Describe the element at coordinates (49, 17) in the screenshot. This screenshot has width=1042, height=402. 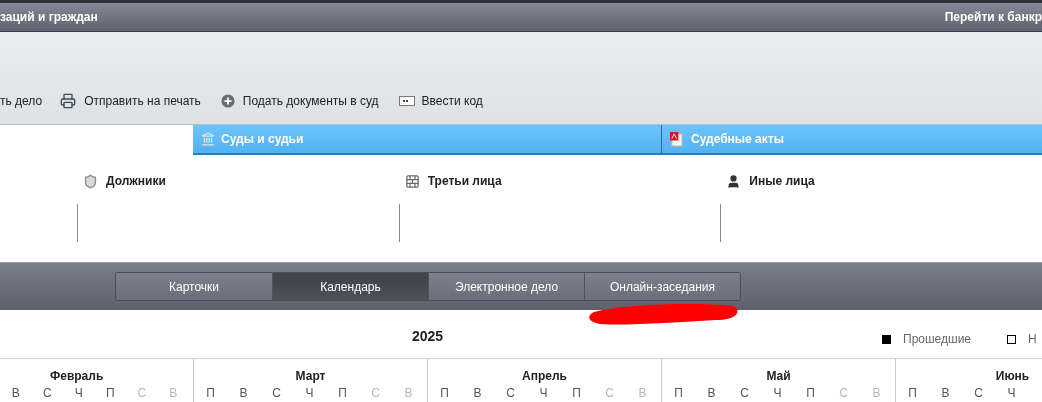
I see `header-title: заций и граждан` at that location.